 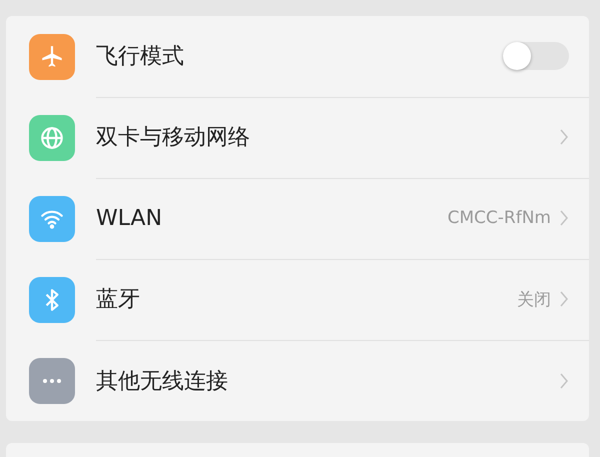 What do you see at coordinates (534, 299) in the screenshot?
I see `setting-value: 关闭` at bounding box center [534, 299].